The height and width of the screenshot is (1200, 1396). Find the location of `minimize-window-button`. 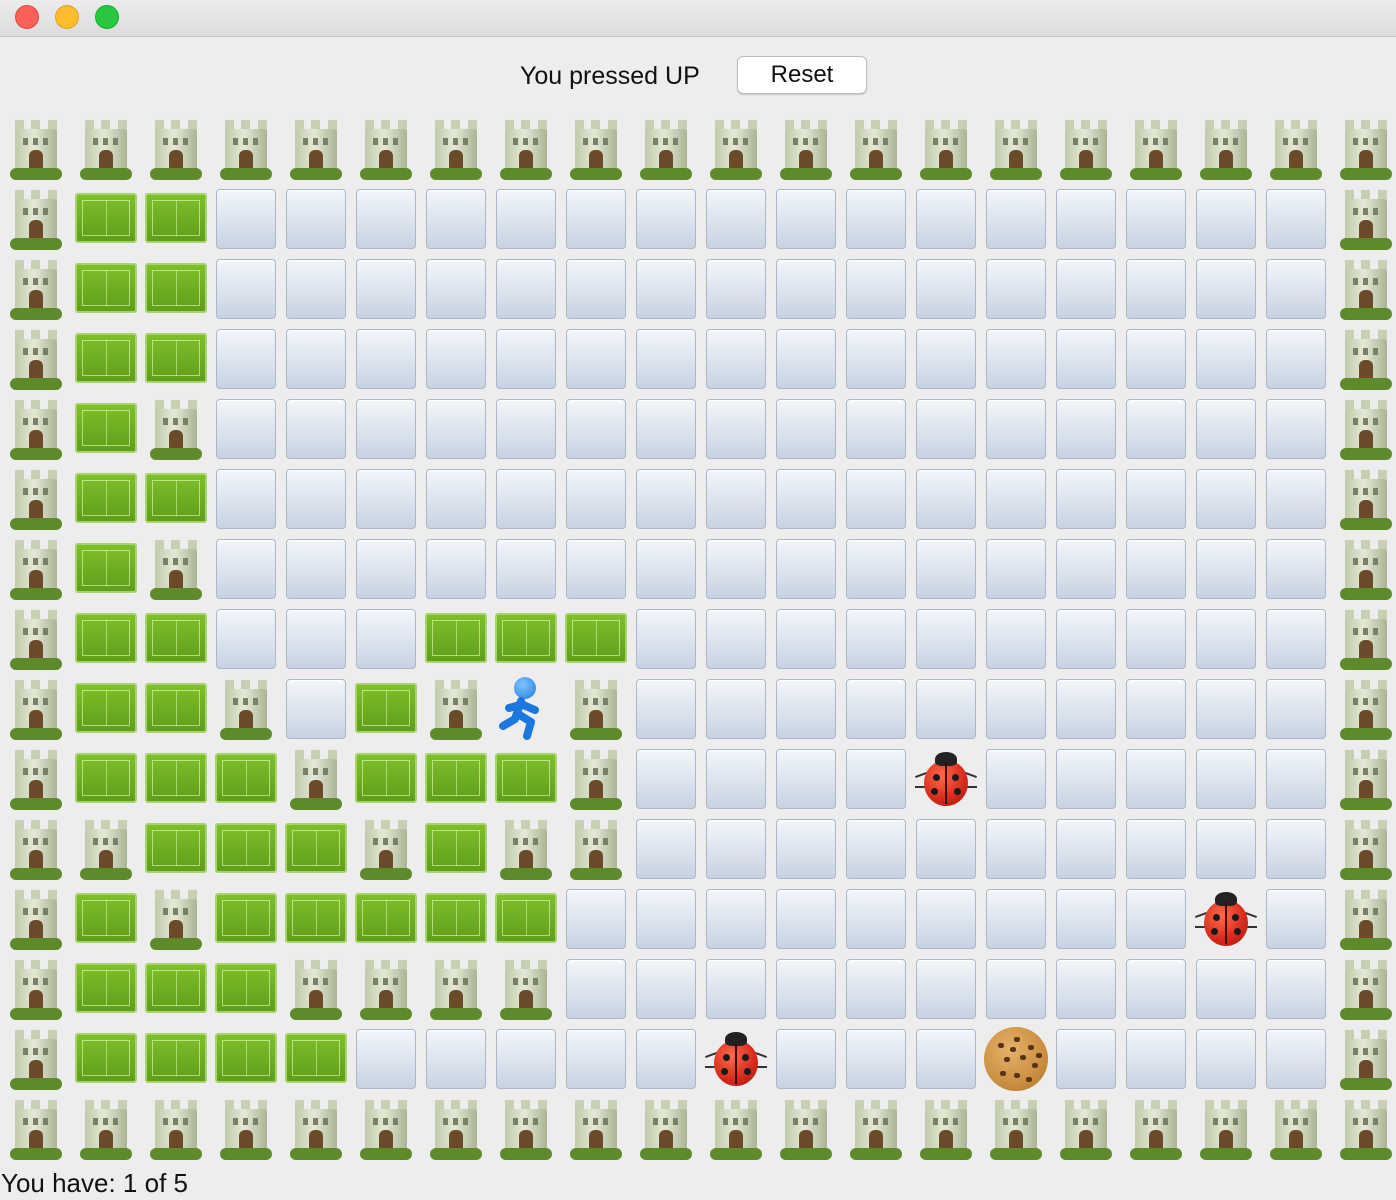

minimize-window-button is located at coordinates (67, 17).